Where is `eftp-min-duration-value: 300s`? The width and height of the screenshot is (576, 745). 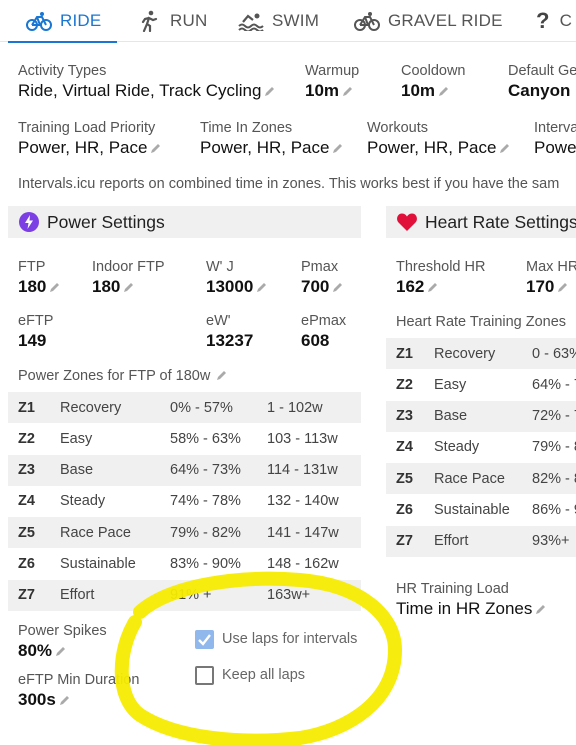 eftp-min-duration-value: 300s is located at coordinates (44, 700).